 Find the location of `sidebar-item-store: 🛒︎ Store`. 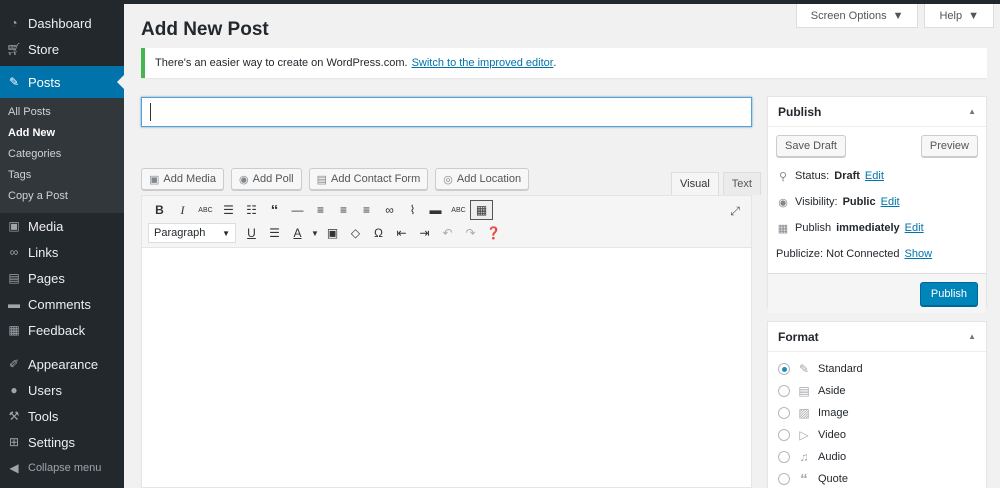

sidebar-item-store: 🛒︎ Store is located at coordinates (62, 49).